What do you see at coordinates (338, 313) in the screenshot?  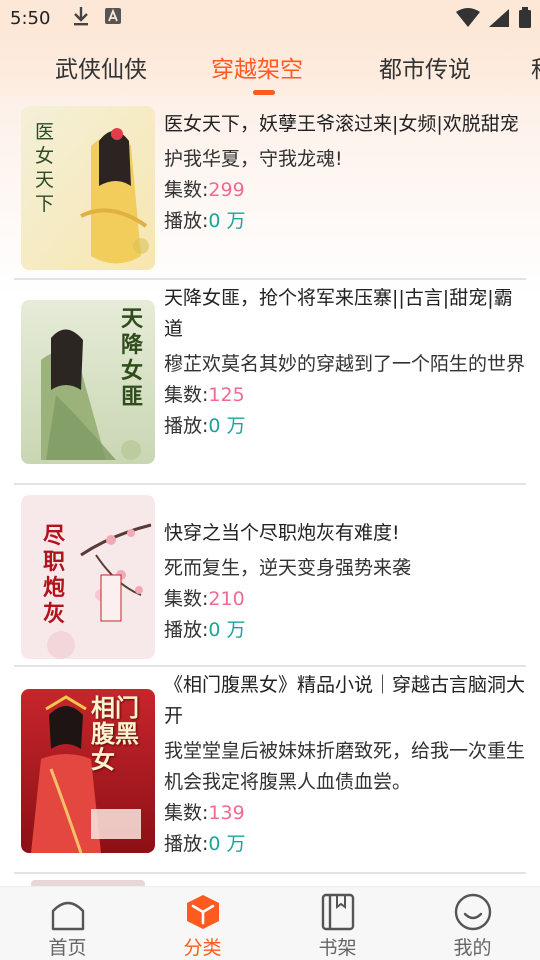 I see `book-title: 天降女匪，抢个将军来压寨||古言|甜宠|霸道` at bounding box center [338, 313].